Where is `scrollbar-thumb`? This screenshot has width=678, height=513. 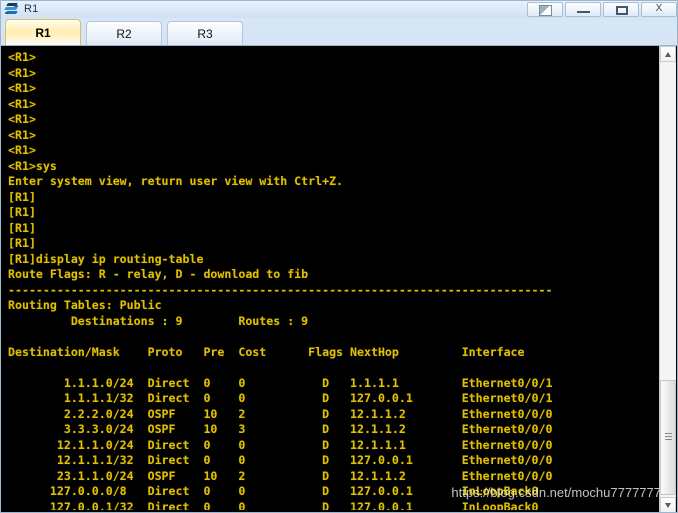
scrollbar-thumb is located at coordinates (668, 437).